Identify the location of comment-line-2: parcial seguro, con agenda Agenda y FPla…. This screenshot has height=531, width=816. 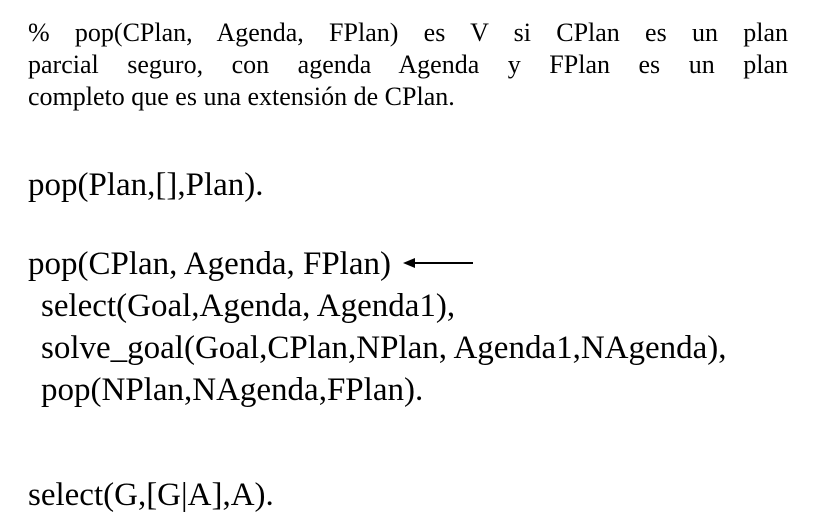
(408, 64).